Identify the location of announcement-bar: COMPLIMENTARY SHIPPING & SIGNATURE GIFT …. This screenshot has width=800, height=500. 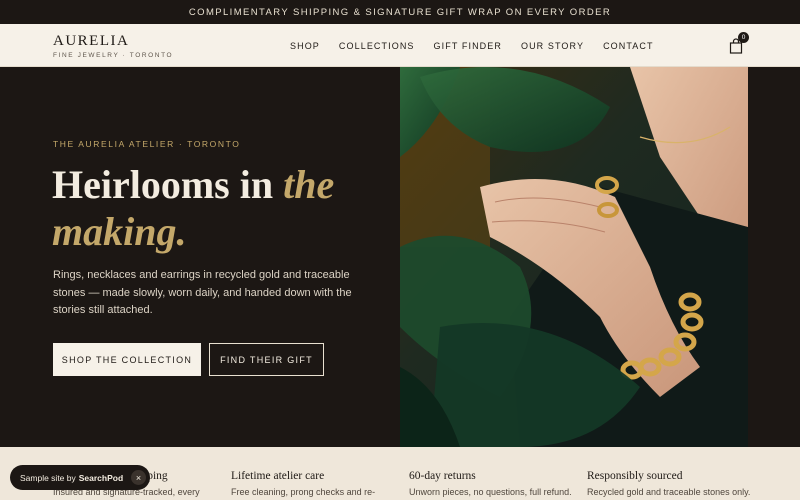
(400, 12).